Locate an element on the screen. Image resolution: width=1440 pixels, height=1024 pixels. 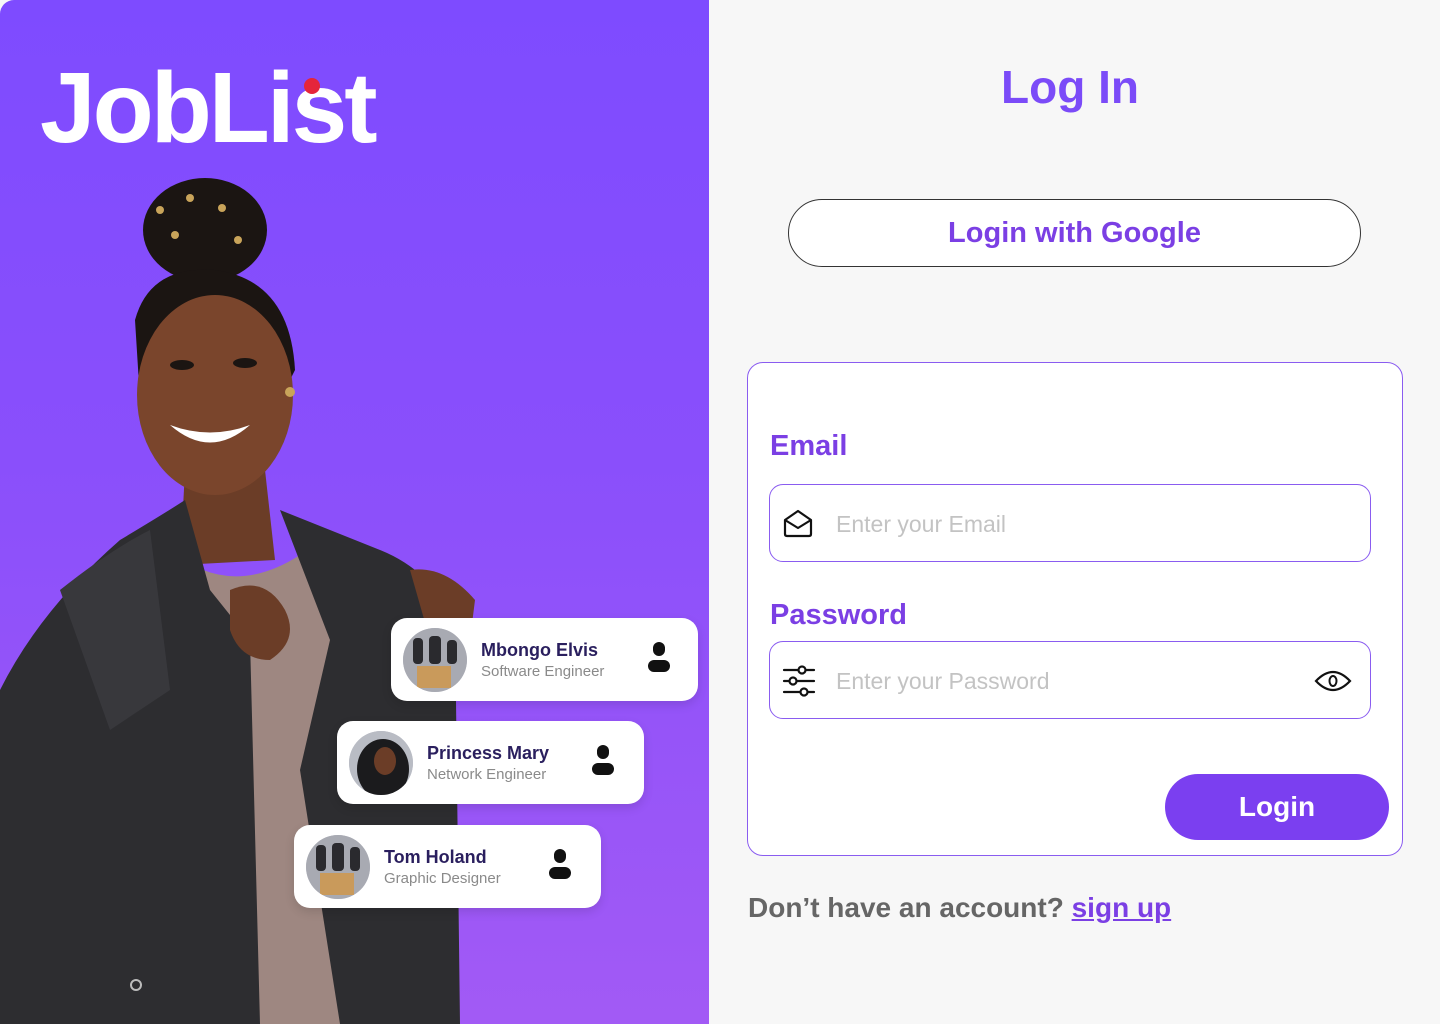
login-with-google-button: Login with Google is located at coordinates (1074, 233).